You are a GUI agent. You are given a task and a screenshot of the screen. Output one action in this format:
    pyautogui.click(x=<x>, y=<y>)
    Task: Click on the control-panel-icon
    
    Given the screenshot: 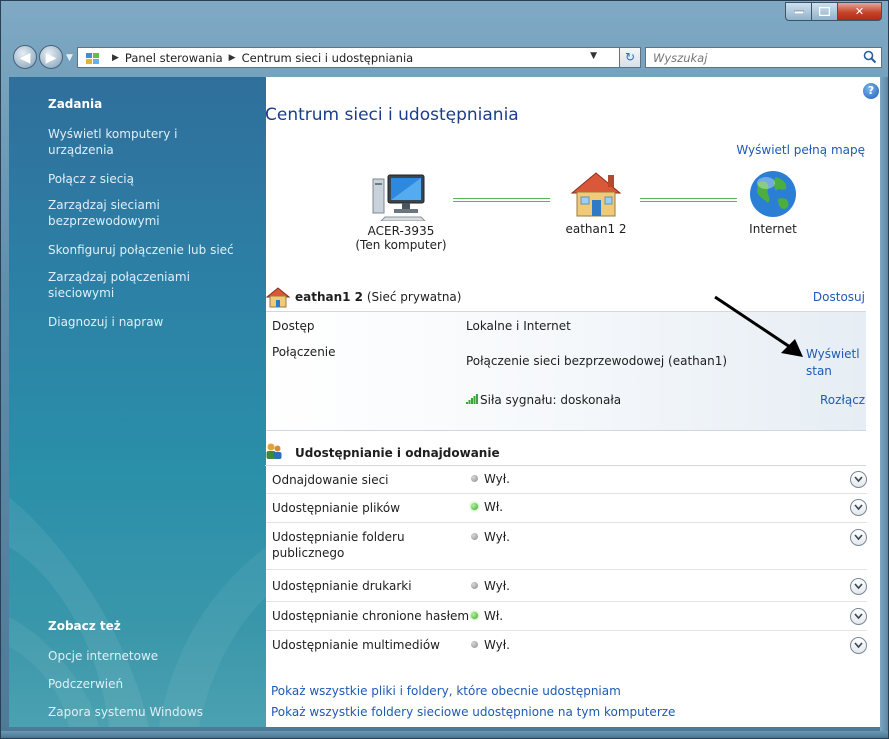 What is the action you would take?
    pyautogui.click(x=92, y=58)
    